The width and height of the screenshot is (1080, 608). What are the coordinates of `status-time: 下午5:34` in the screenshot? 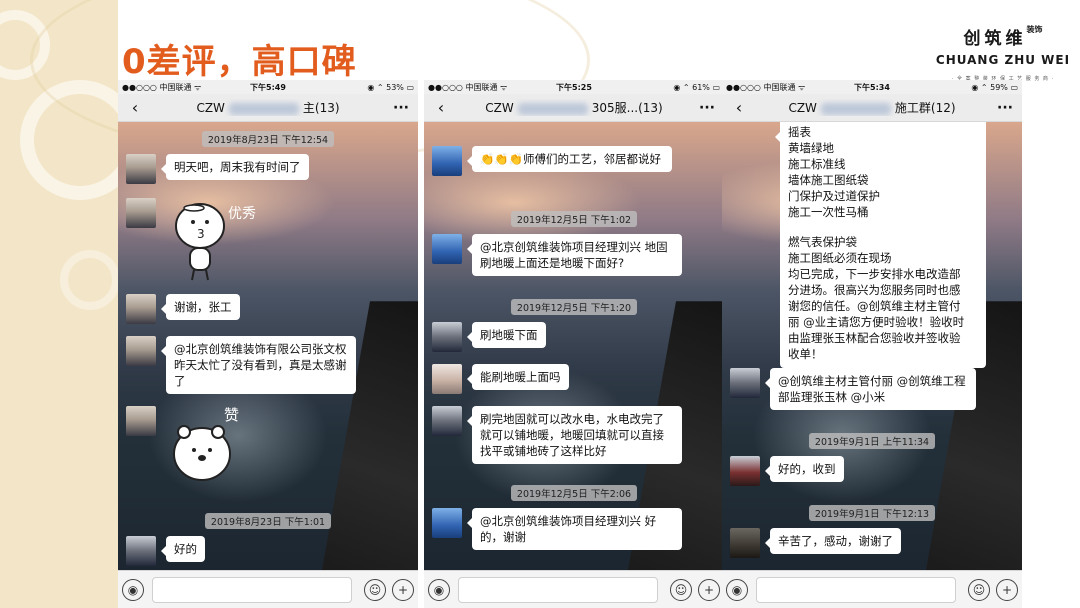 It's located at (872, 87).